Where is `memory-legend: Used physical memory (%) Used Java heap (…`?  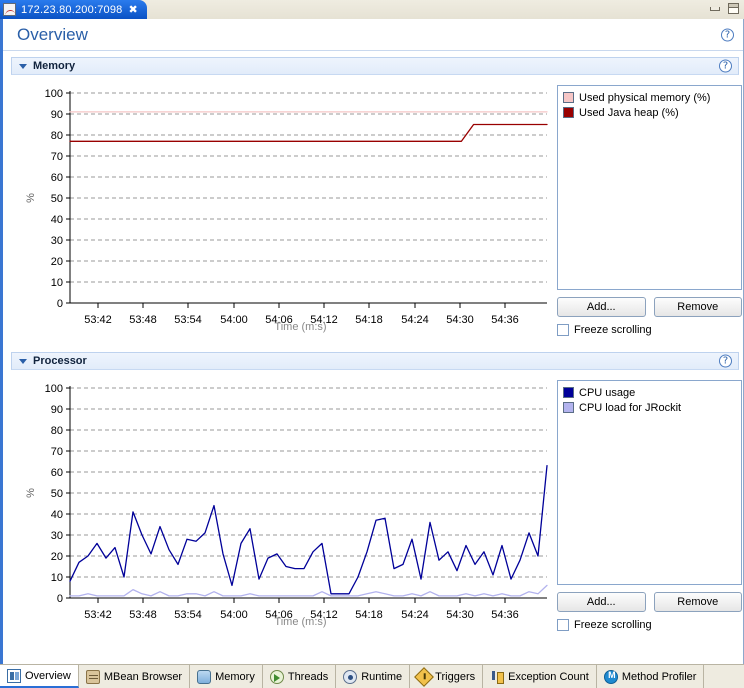
memory-legend: Used physical memory (%) Used Java heap (… is located at coordinates (649, 187).